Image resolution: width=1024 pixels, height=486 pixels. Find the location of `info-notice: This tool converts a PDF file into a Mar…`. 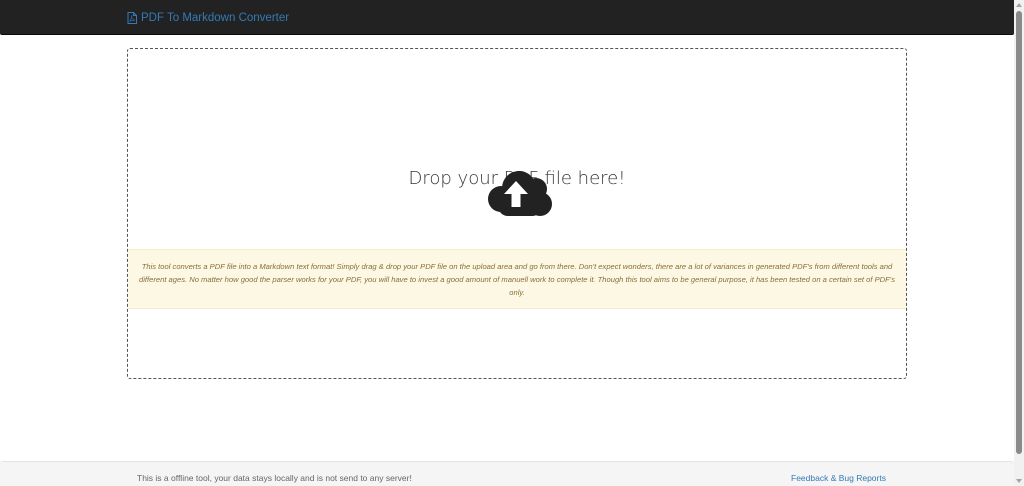

info-notice: This tool converts a PDF file into a Mar… is located at coordinates (517, 279).